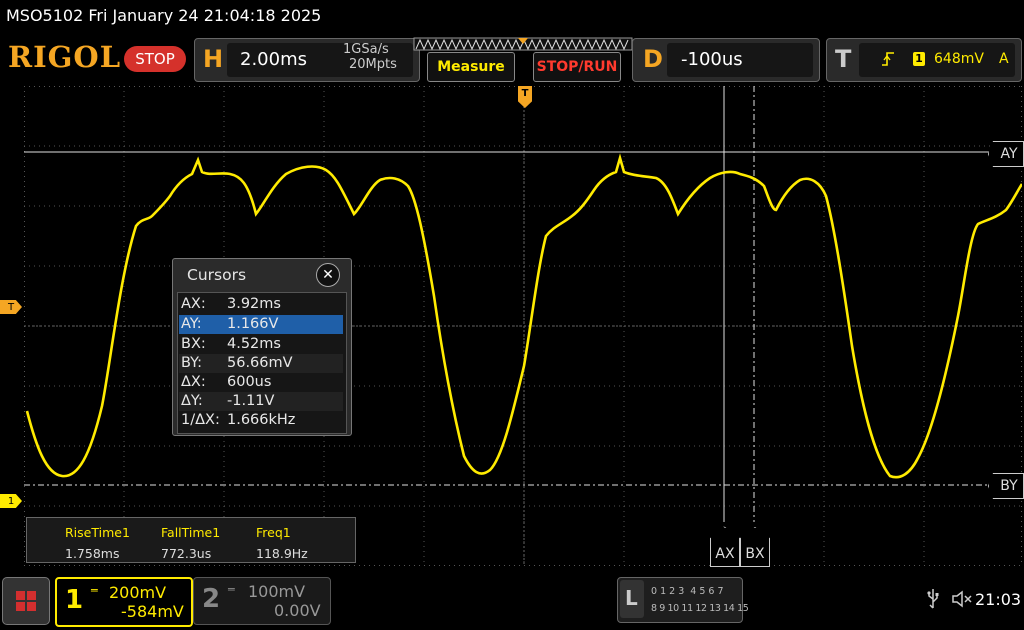  I want to click on usb-icon, so click(933, 599).